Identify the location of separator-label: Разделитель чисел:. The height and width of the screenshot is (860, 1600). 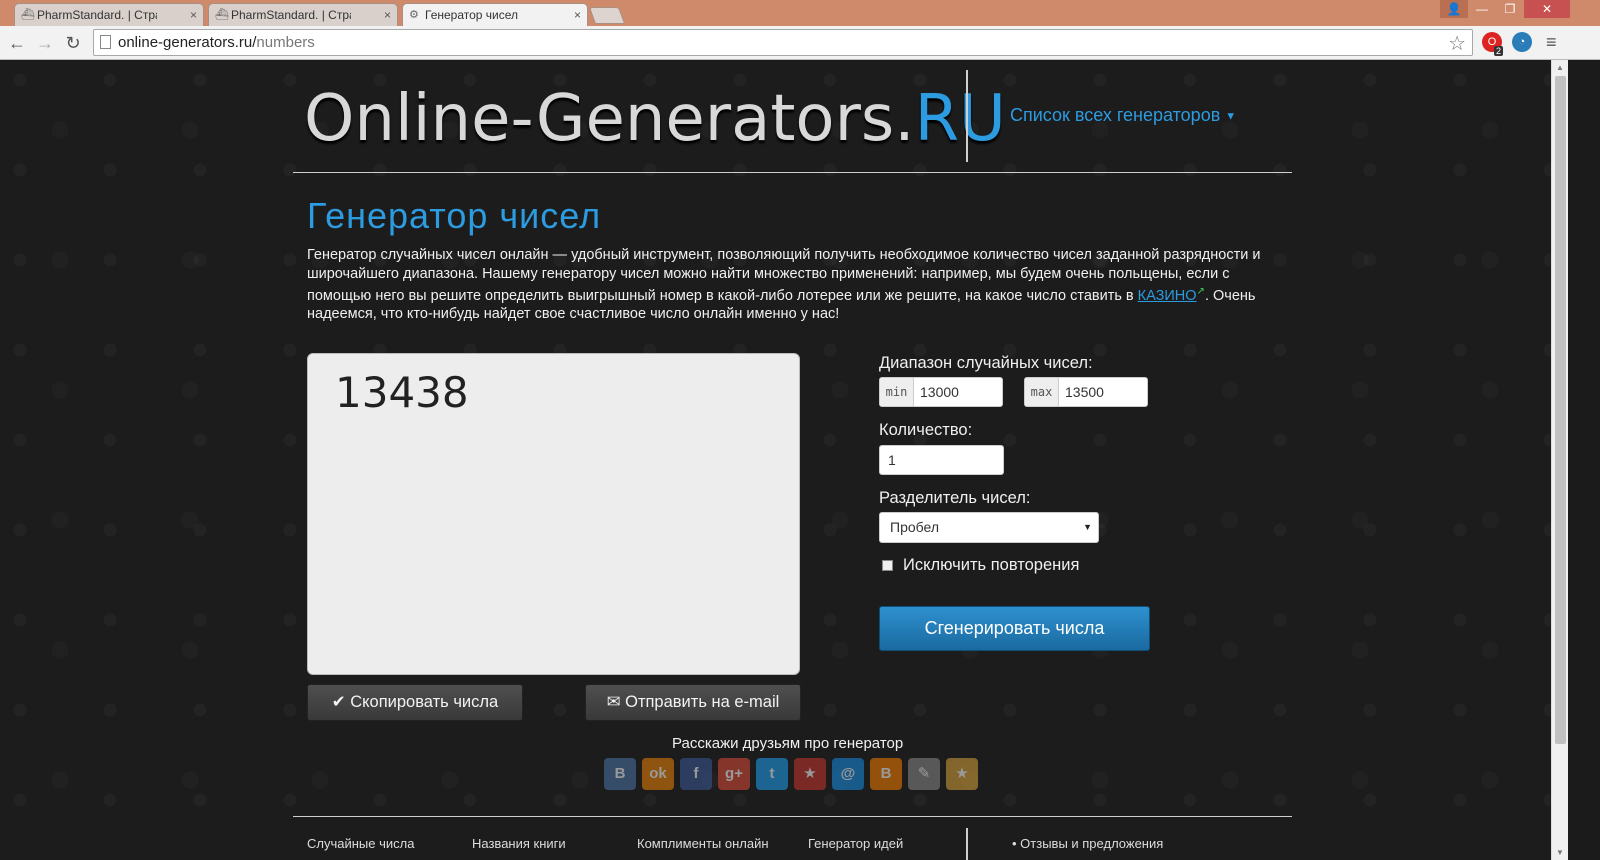
(955, 498).